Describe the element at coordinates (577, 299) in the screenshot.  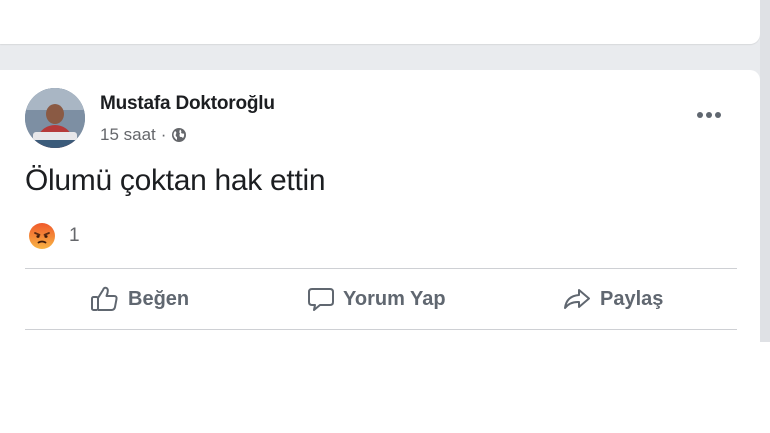
I see `share-arrow-icon` at that location.